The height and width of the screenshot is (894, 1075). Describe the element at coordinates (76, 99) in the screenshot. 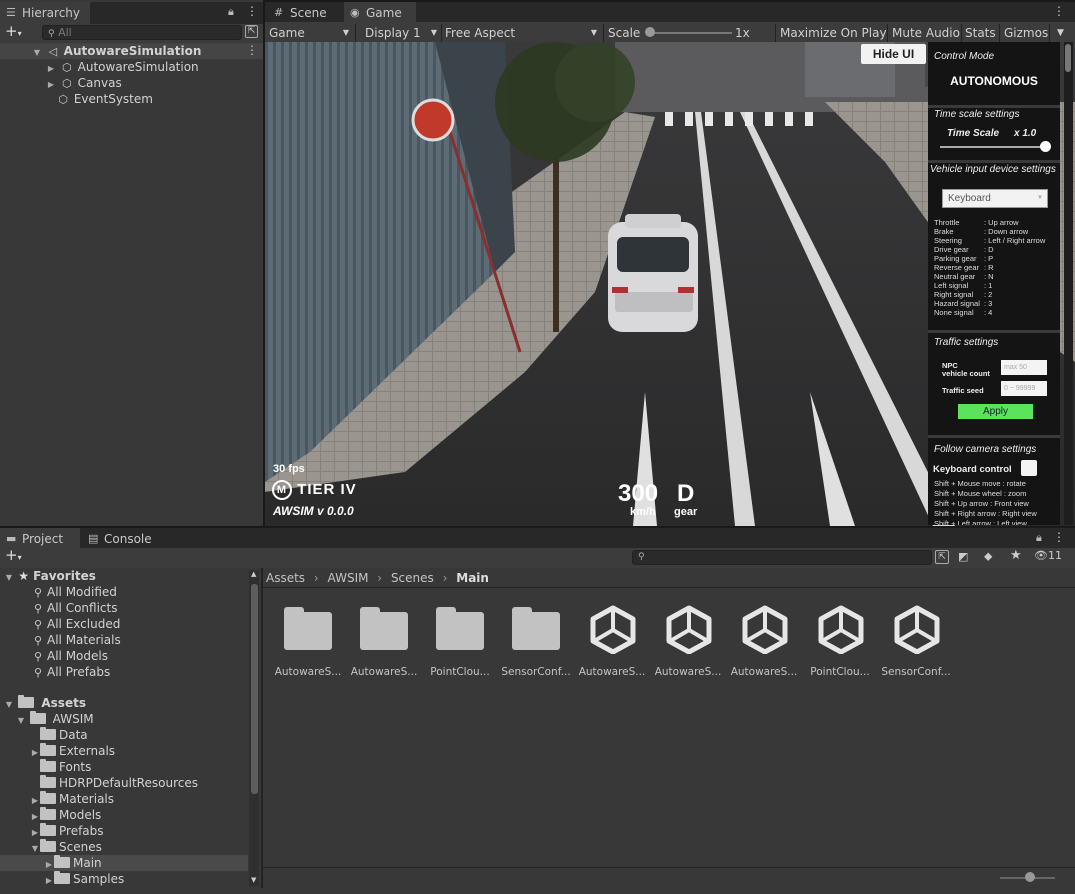

I see `hierarchy-item: ⬡ EventSystem` at that location.